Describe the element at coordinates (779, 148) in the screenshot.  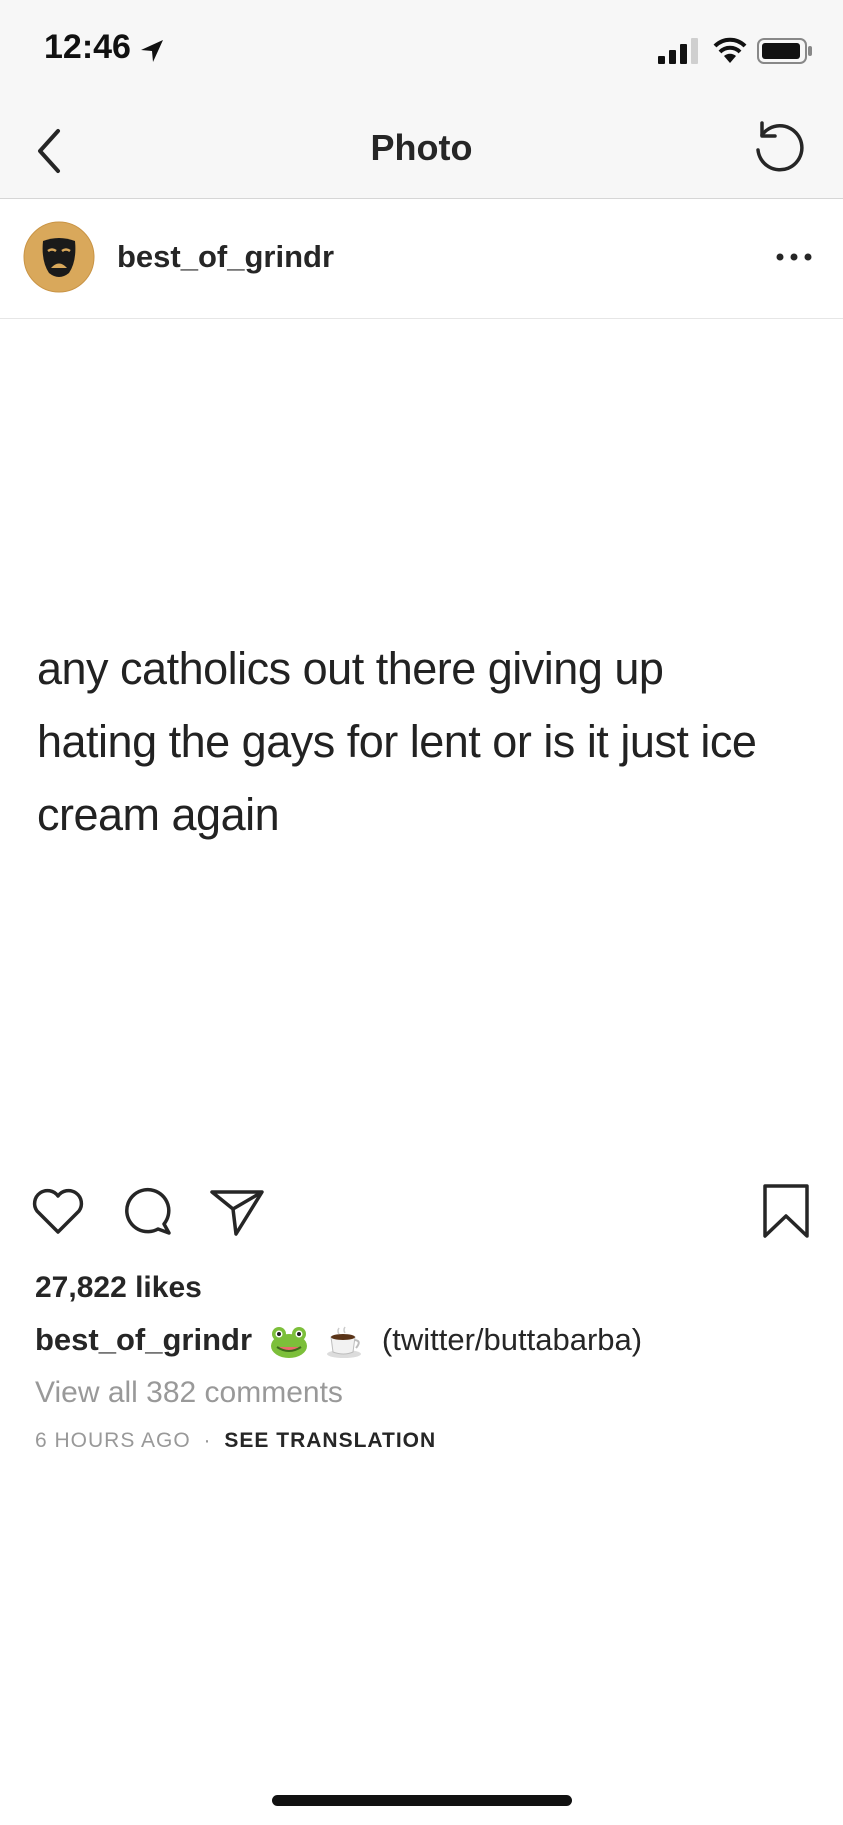
I see `refresh-icon` at that location.